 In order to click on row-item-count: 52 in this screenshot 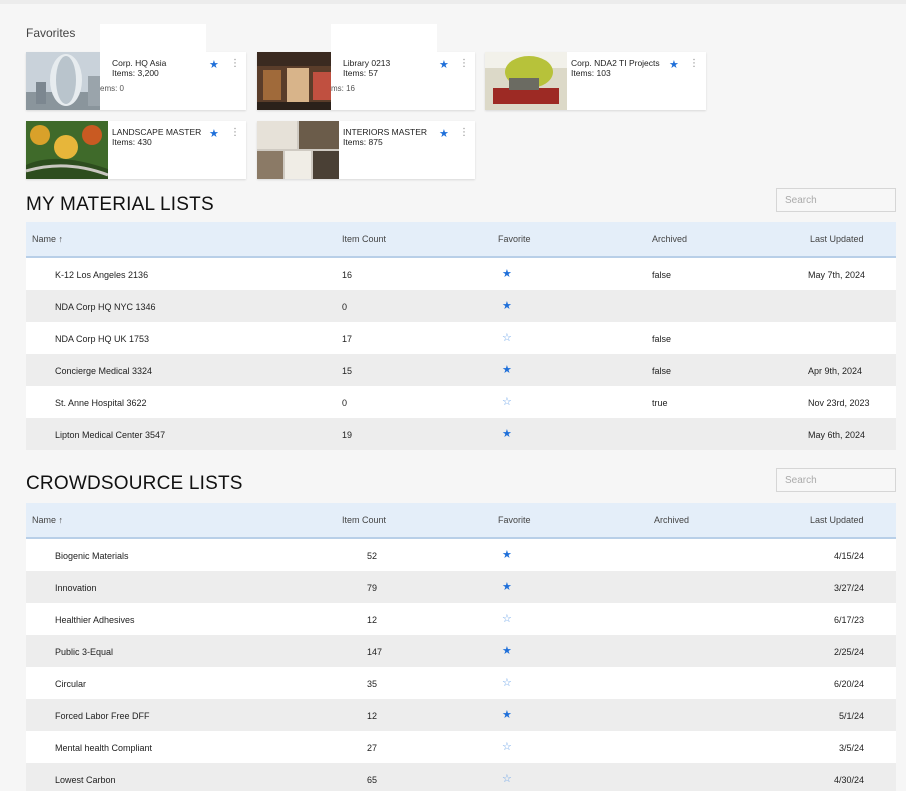, I will do `click(372, 556)`.